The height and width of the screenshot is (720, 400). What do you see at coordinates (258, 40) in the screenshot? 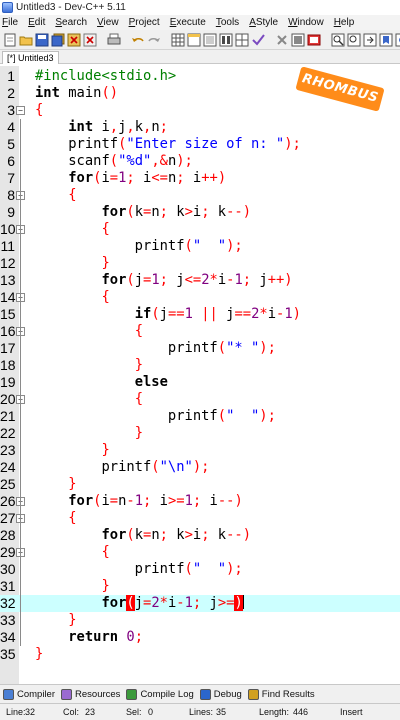
I see `check-syntax-icon` at bounding box center [258, 40].